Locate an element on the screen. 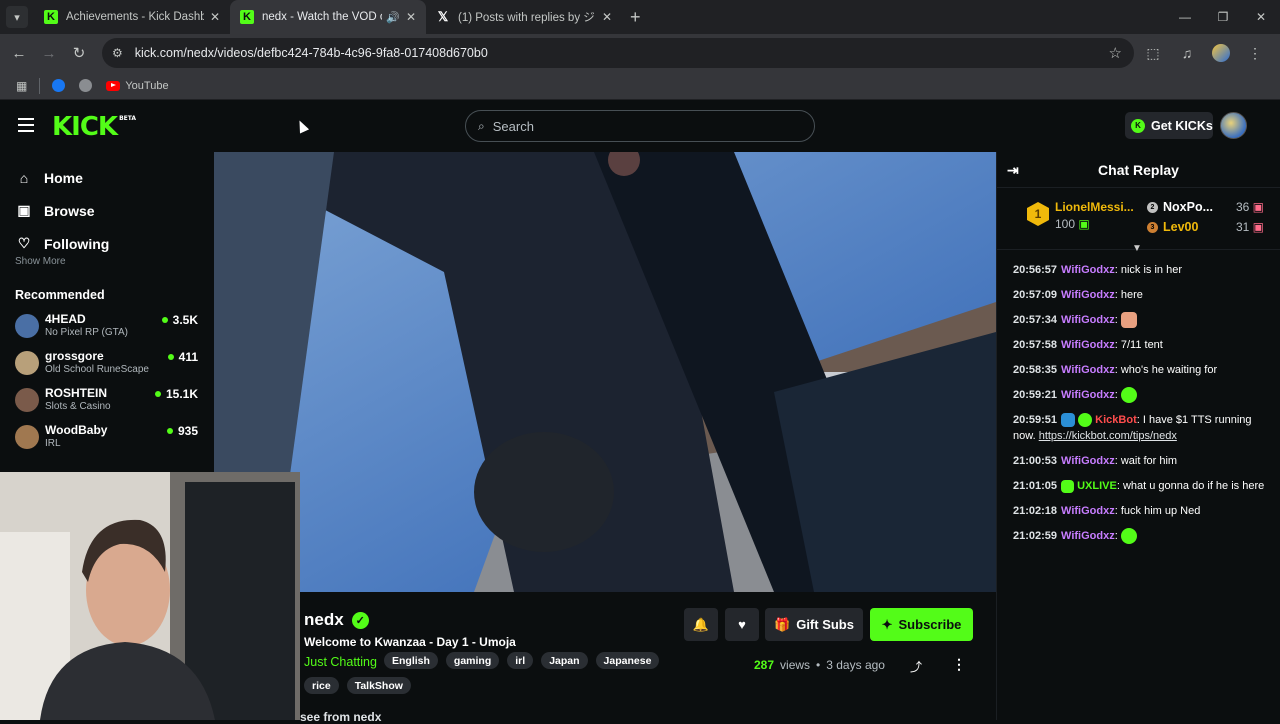 This screenshot has height=724, width=1280. media-control-icon: ♫ is located at coordinates (1187, 53).